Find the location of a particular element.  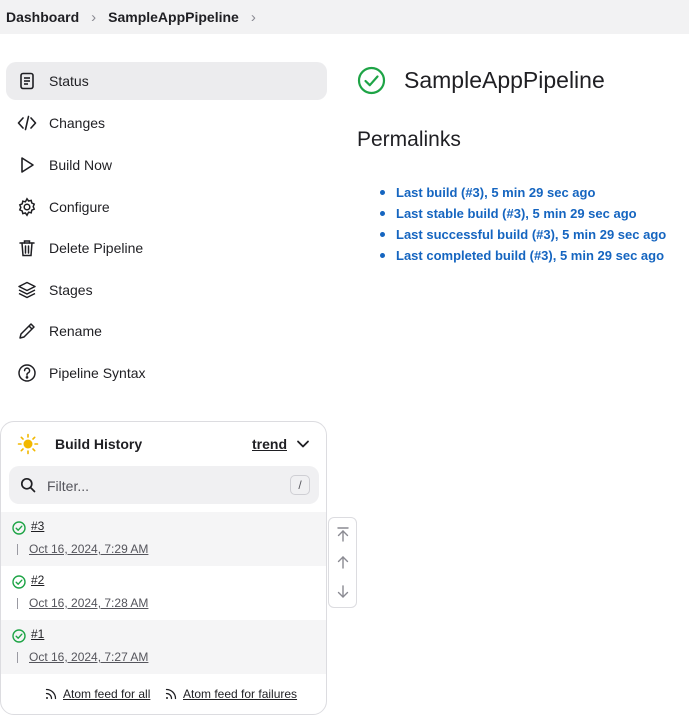

sidebar-item-pipeline-syntax: Pipeline Syntax is located at coordinates (166, 373).